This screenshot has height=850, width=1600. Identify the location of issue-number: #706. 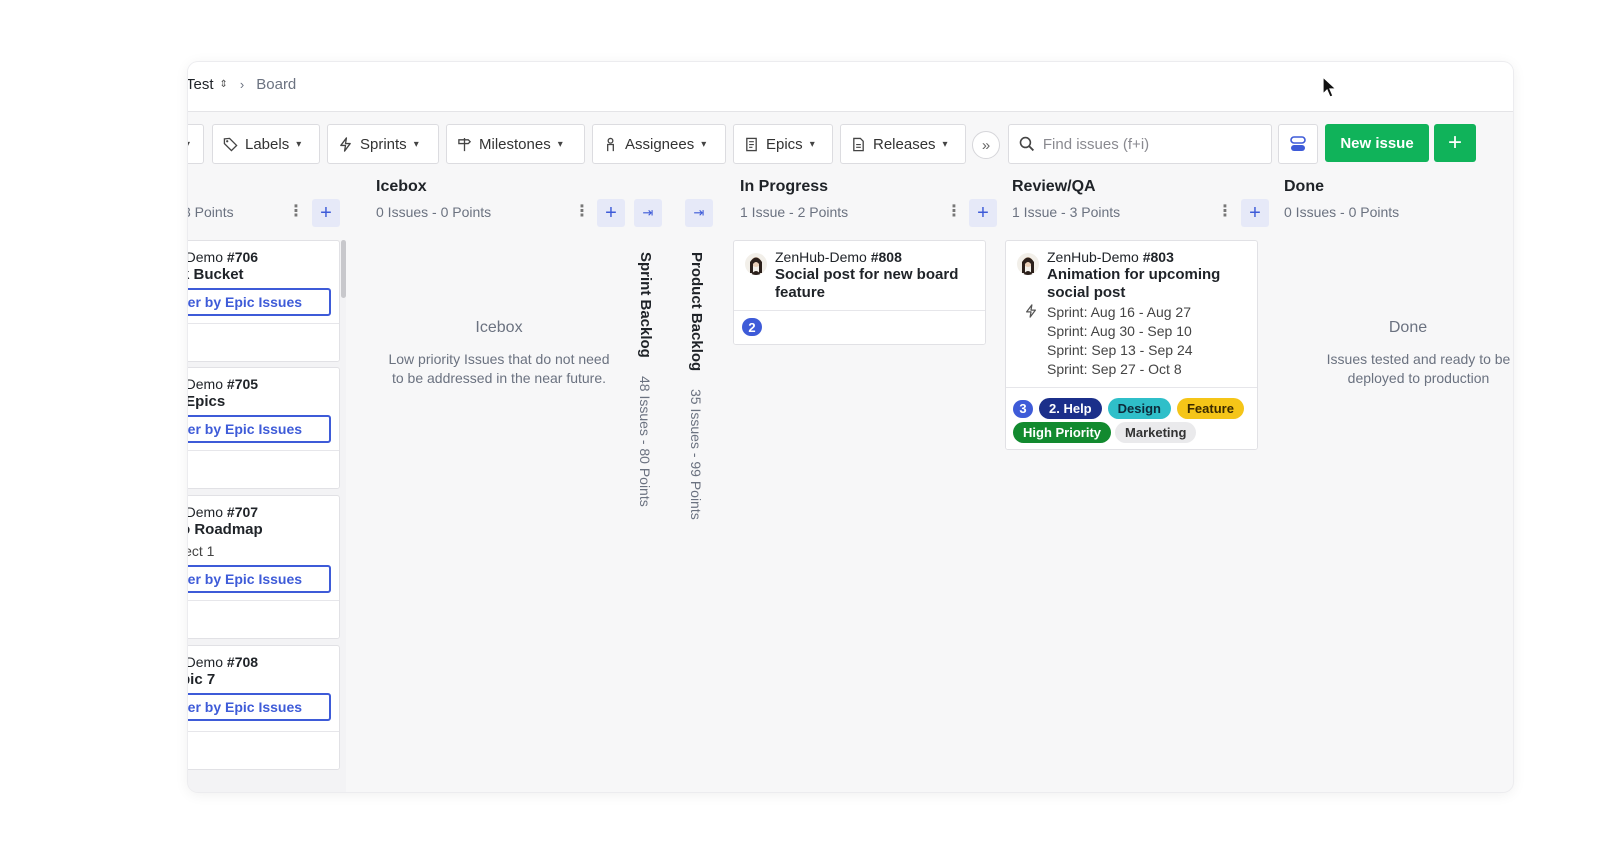
(242, 257).